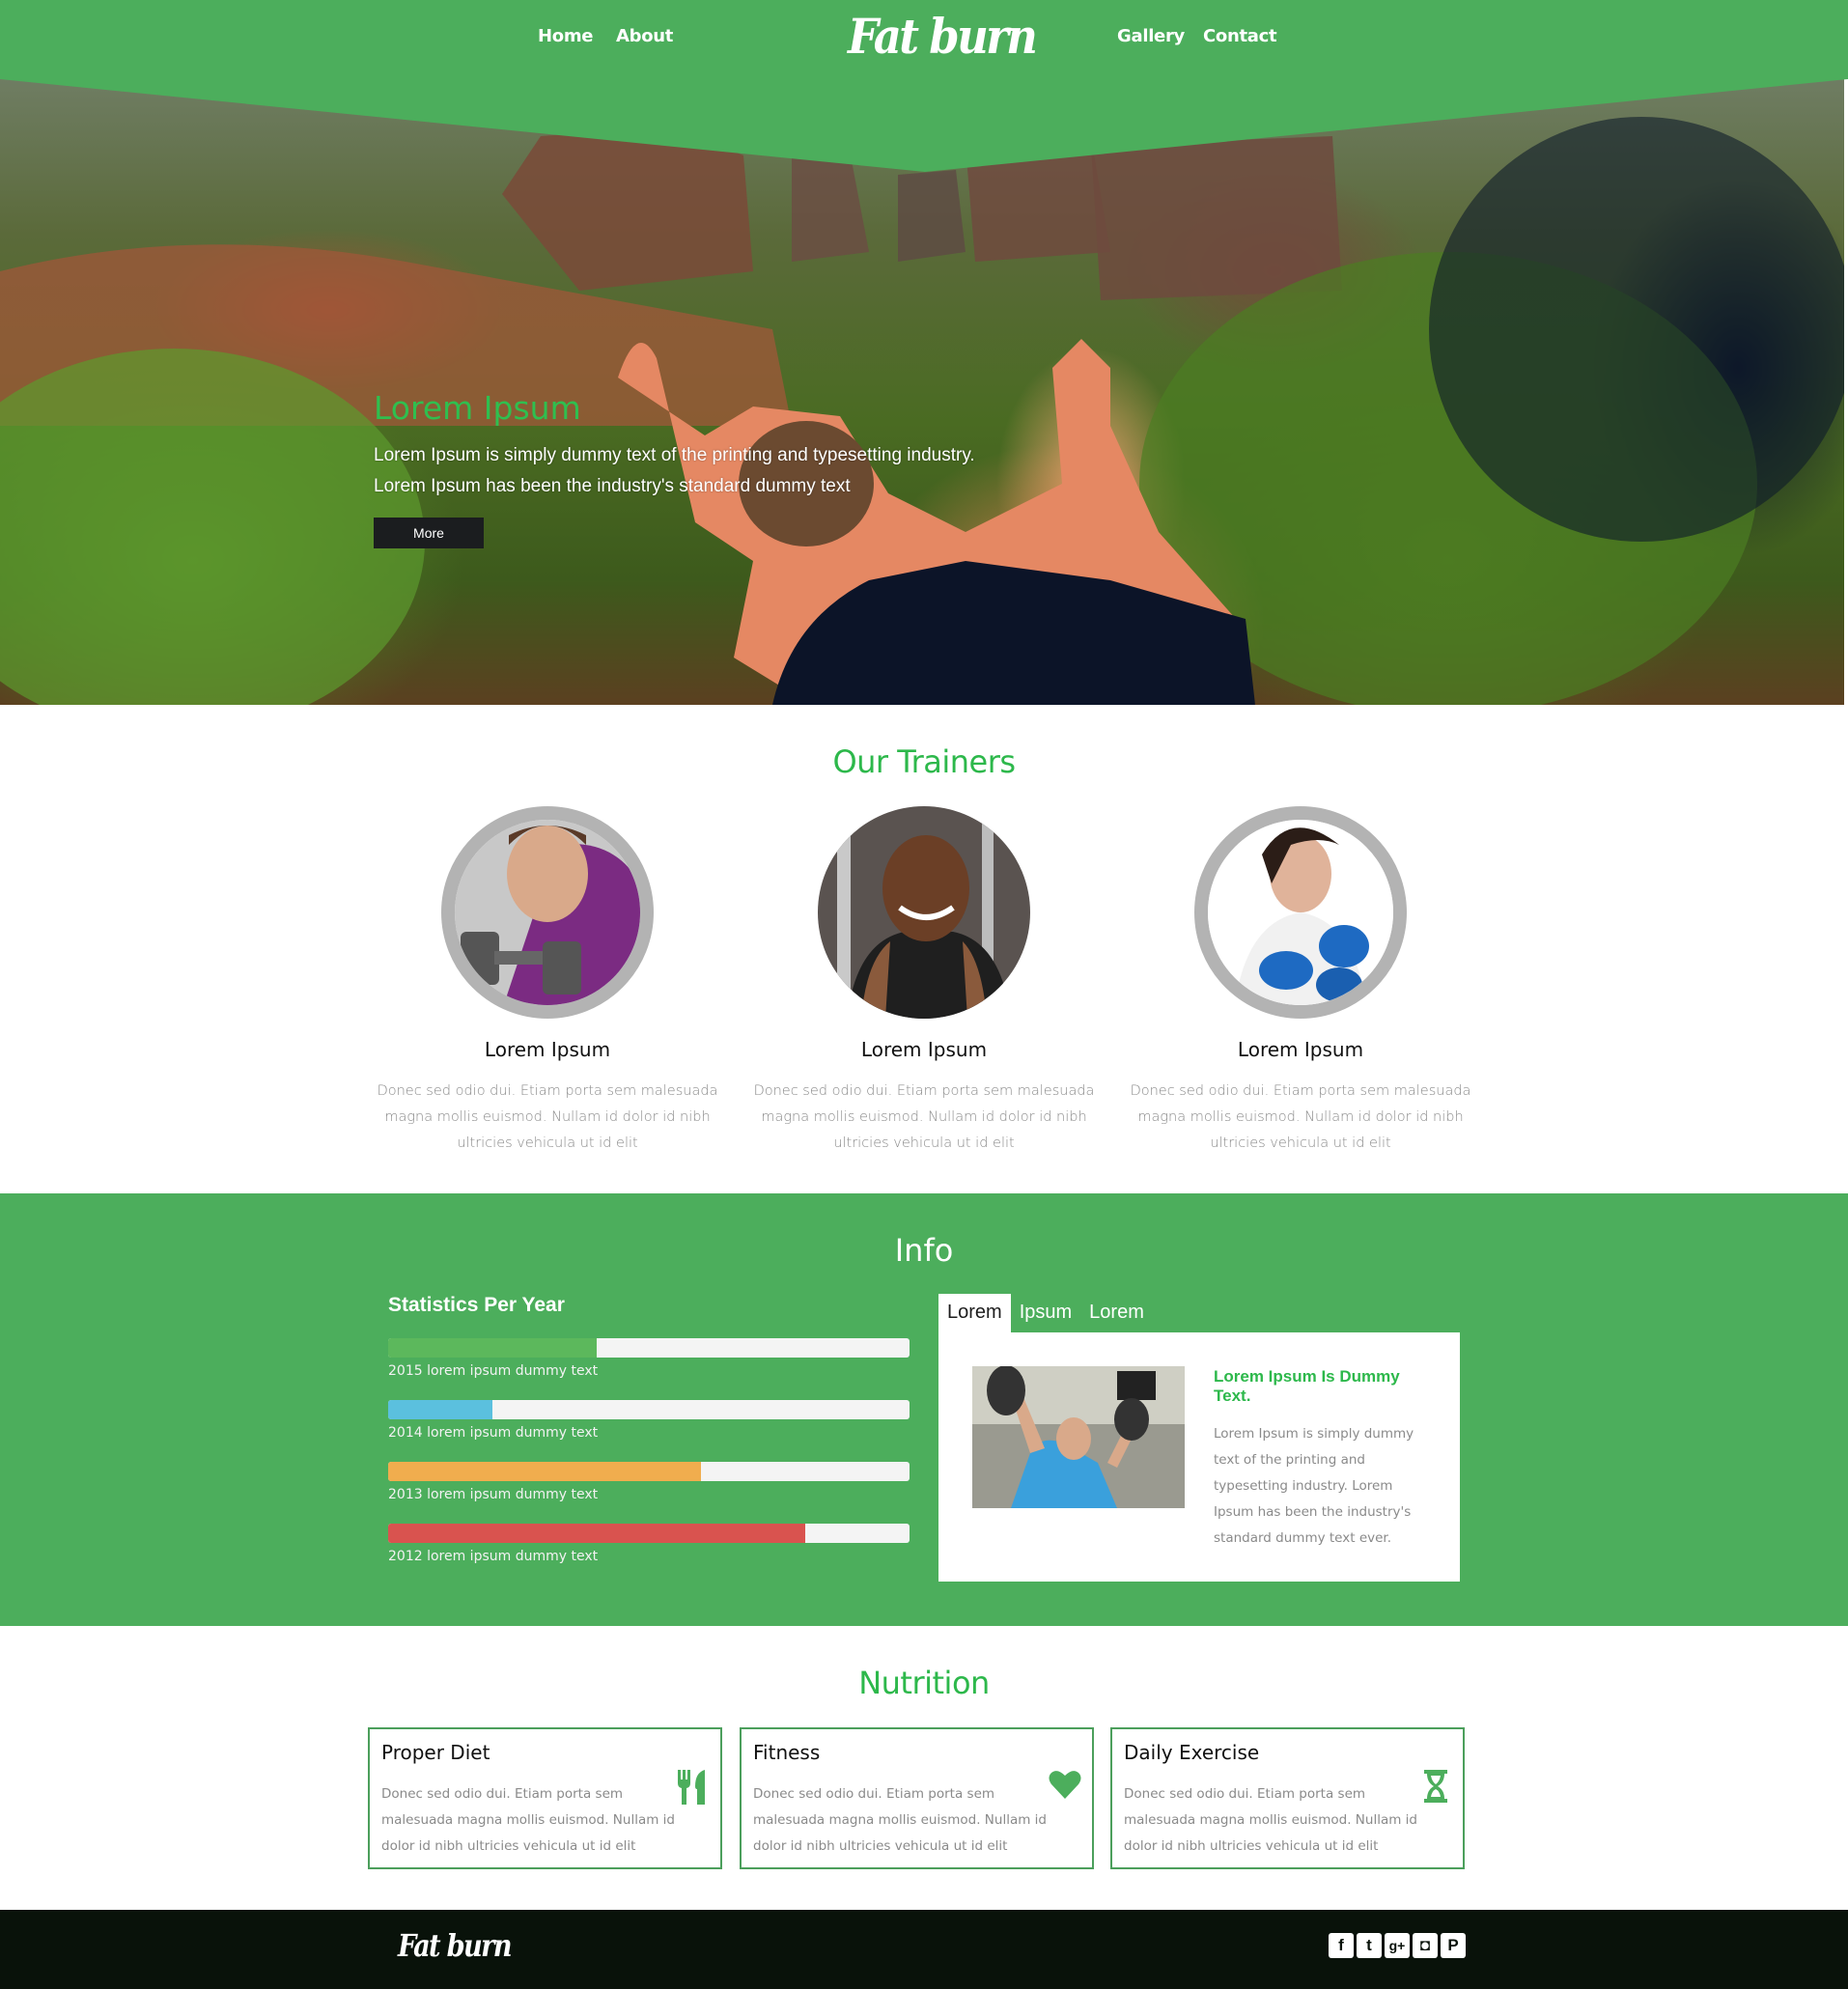 This screenshot has height=1989, width=1848. What do you see at coordinates (478, 408) in the screenshot?
I see `hero-title: Lorem Ipsum` at bounding box center [478, 408].